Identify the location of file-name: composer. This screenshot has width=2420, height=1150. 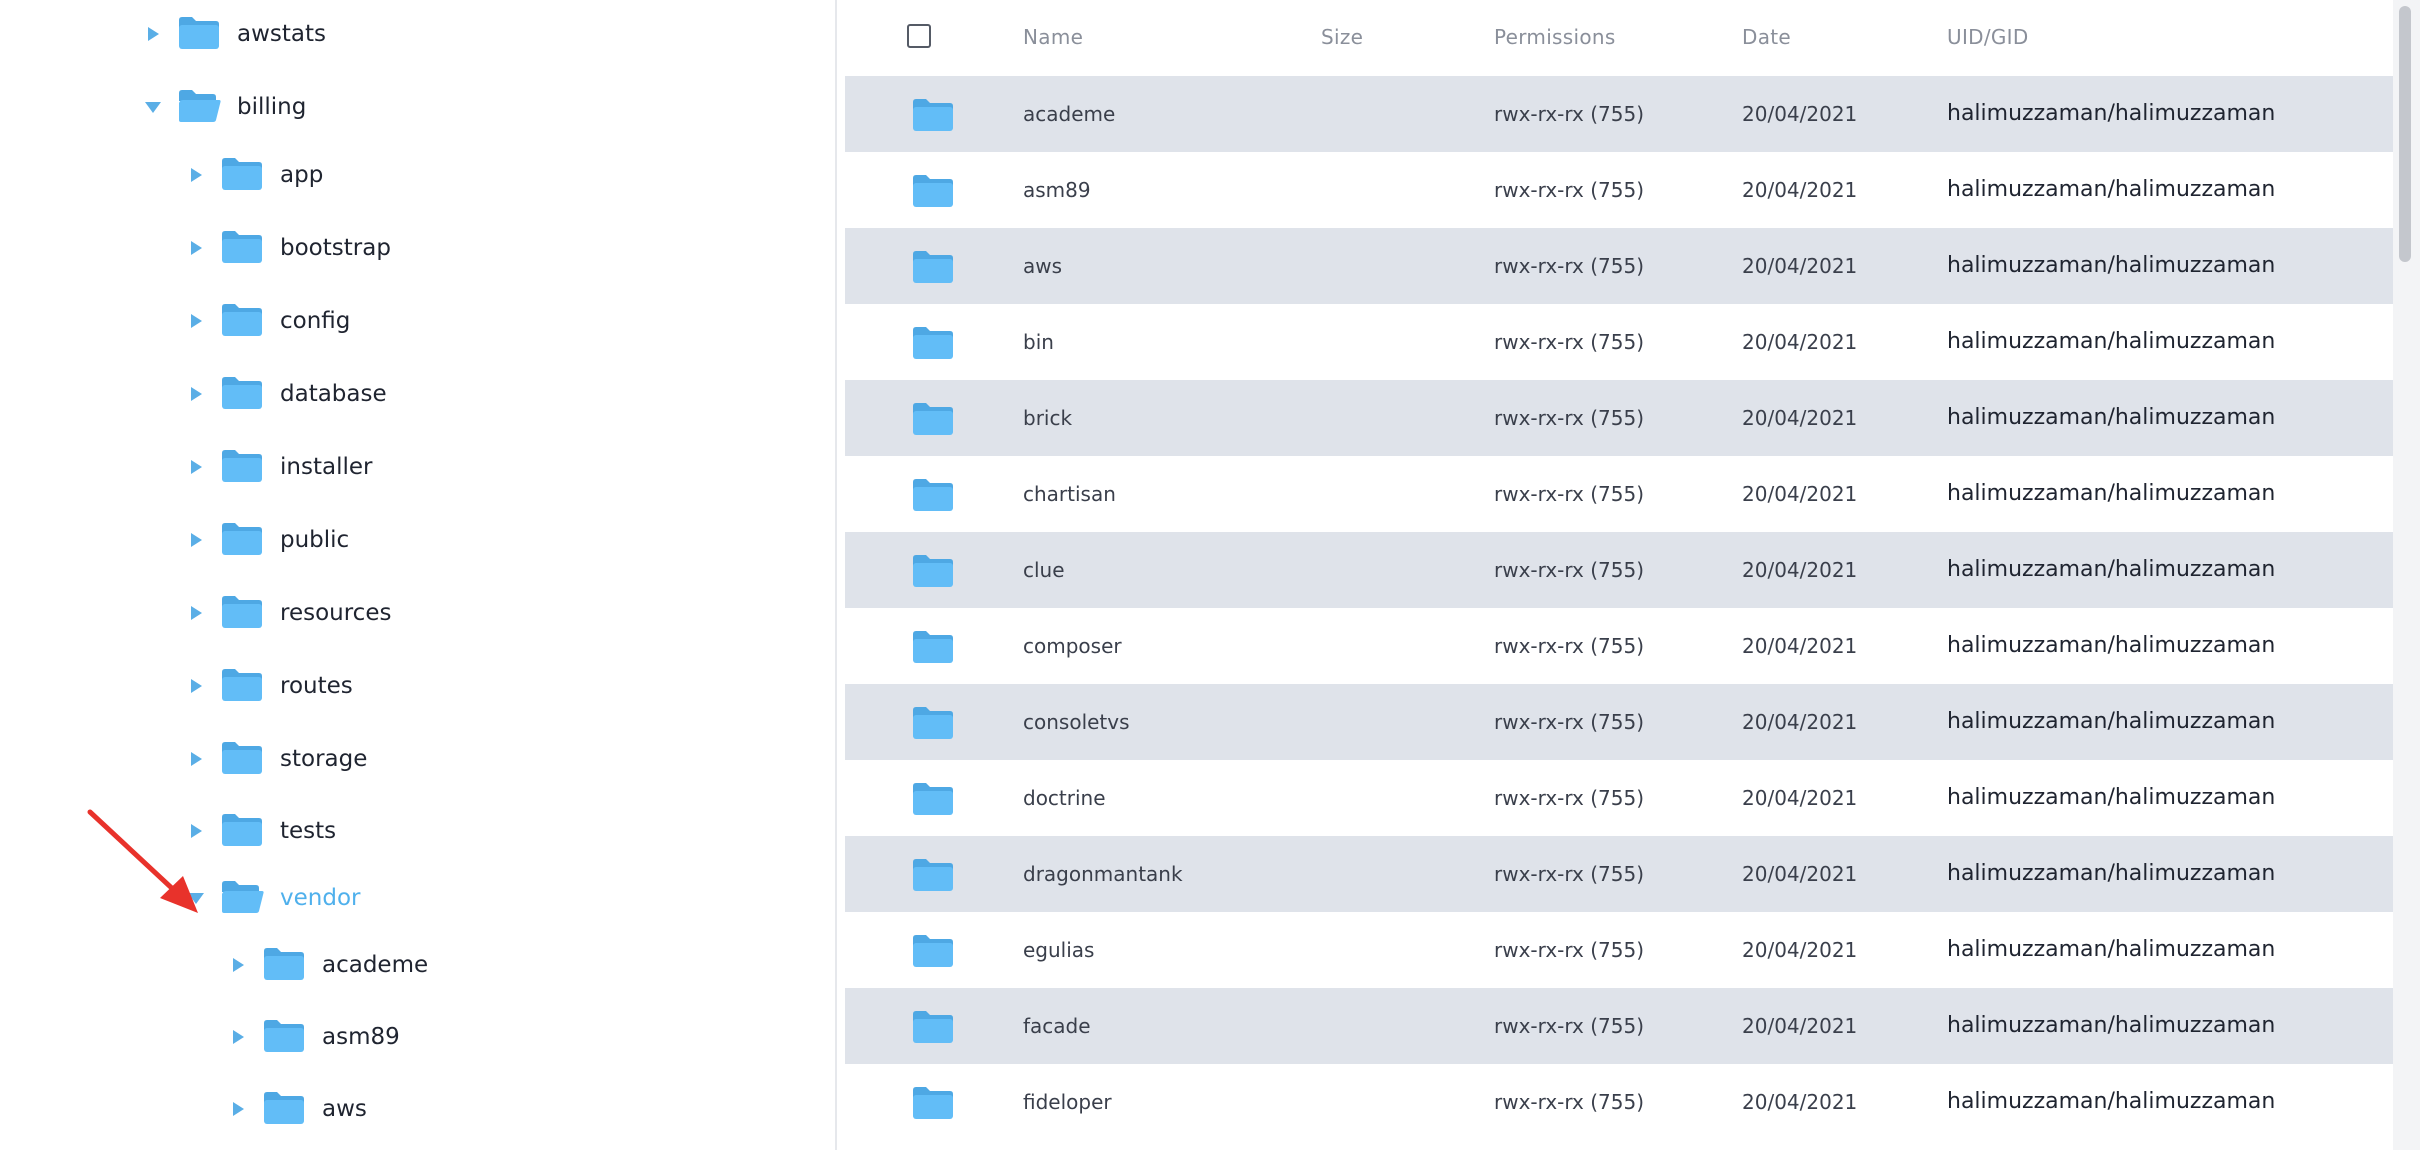
(1072, 646).